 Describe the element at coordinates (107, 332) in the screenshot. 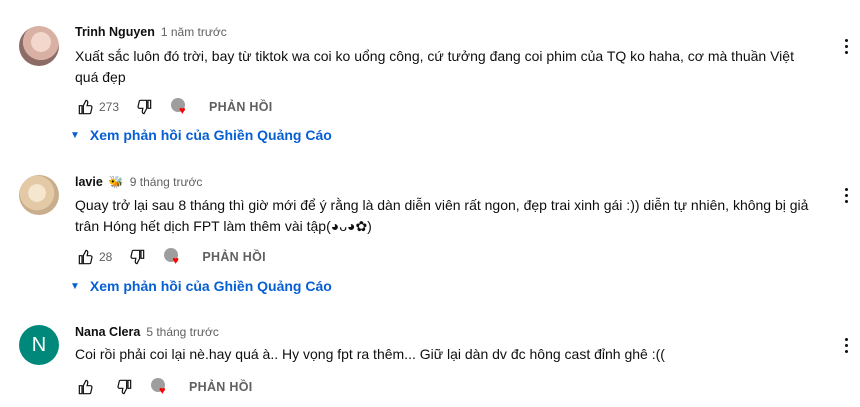

I see `author-name: Nana Clera` at that location.